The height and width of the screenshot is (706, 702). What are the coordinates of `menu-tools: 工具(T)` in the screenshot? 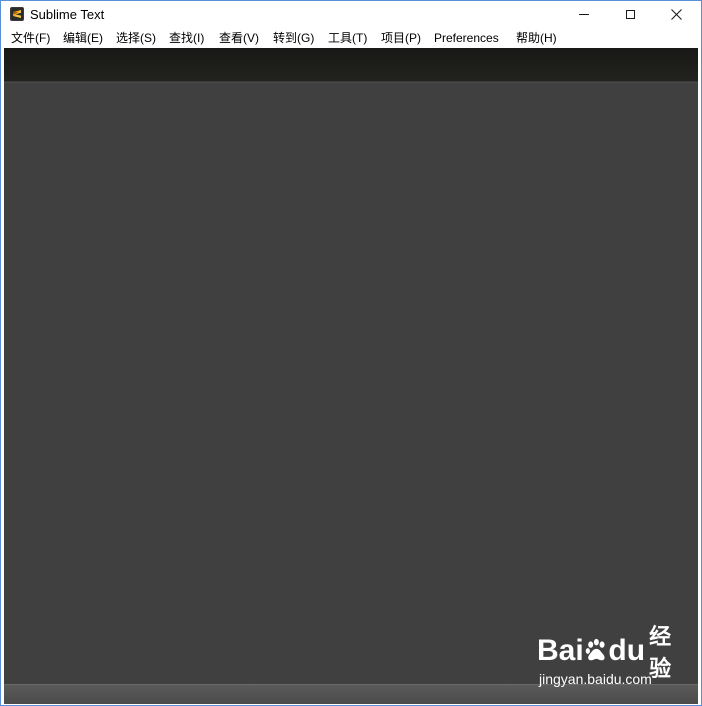 It's located at (347, 38).